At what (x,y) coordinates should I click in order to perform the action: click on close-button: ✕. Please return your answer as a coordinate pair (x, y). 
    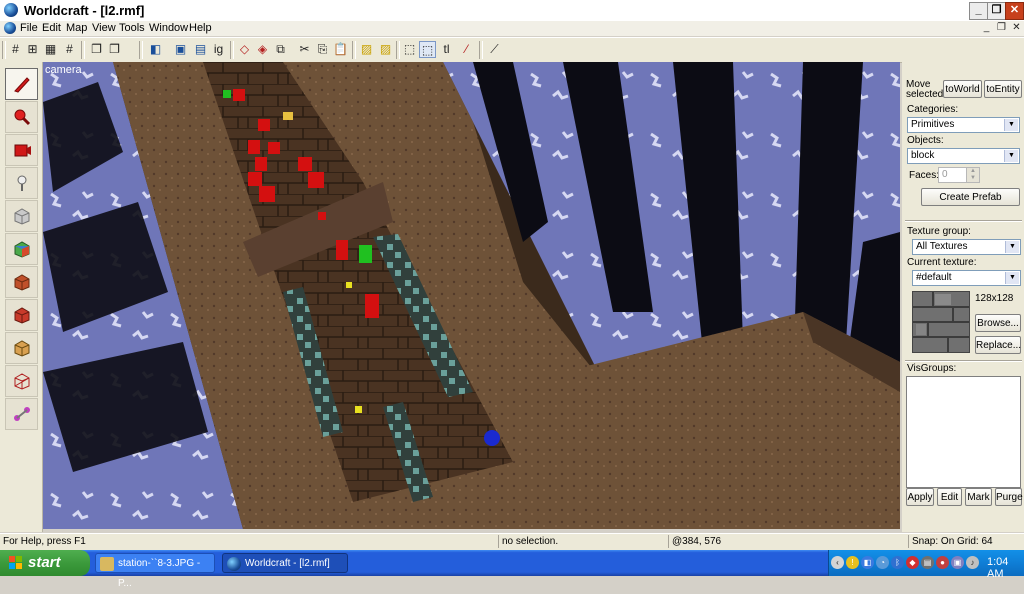
    Looking at the image, I should click on (1014, 11).